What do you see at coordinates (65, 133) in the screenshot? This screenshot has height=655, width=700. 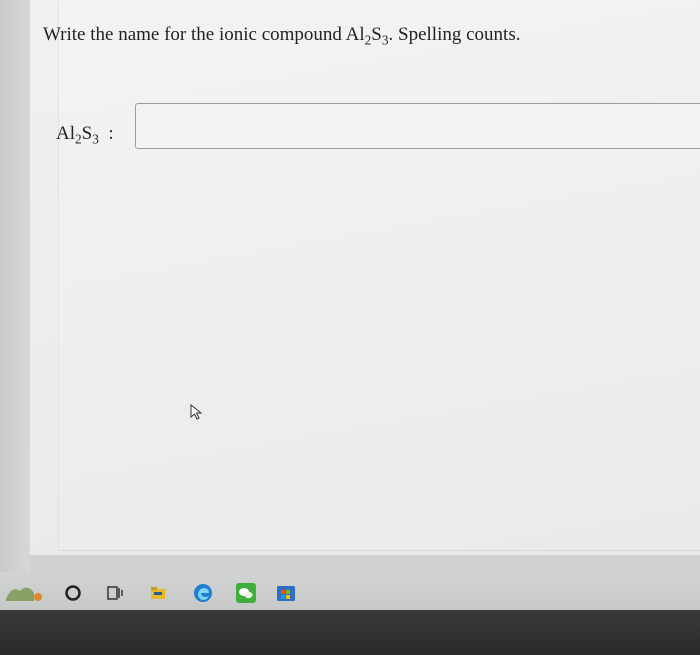 I see `label-element-1: Al` at bounding box center [65, 133].